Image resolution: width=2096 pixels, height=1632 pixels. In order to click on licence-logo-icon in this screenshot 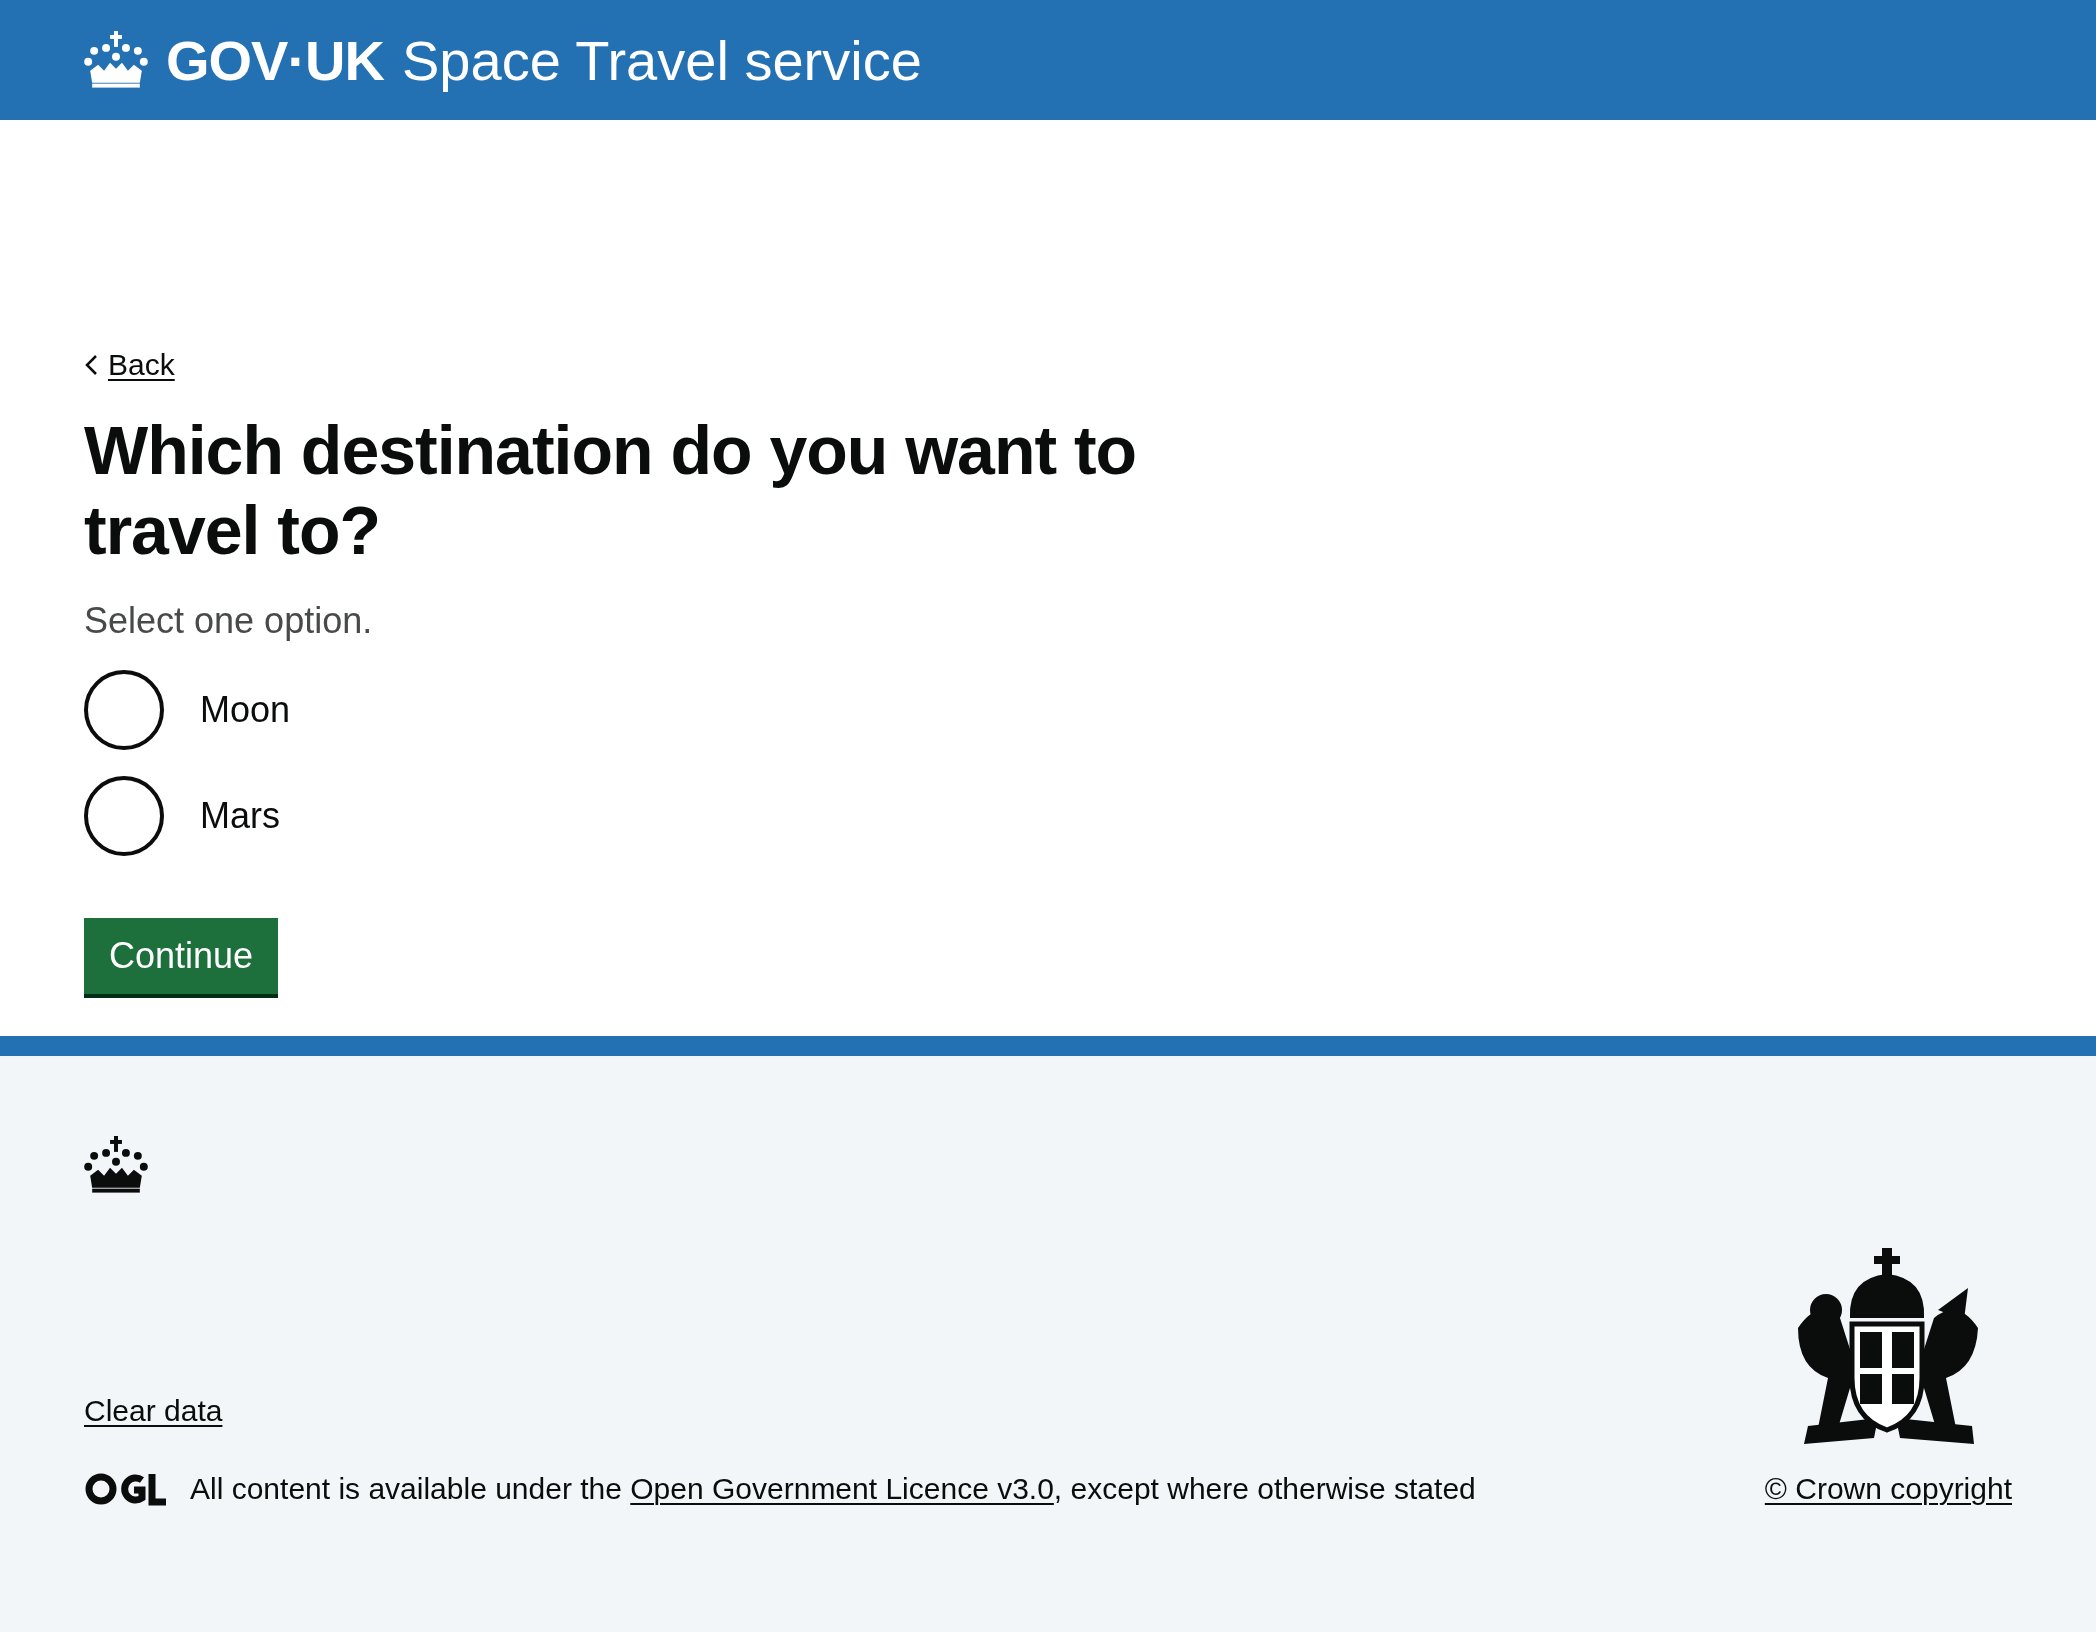, I will do `click(125, 1488)`.